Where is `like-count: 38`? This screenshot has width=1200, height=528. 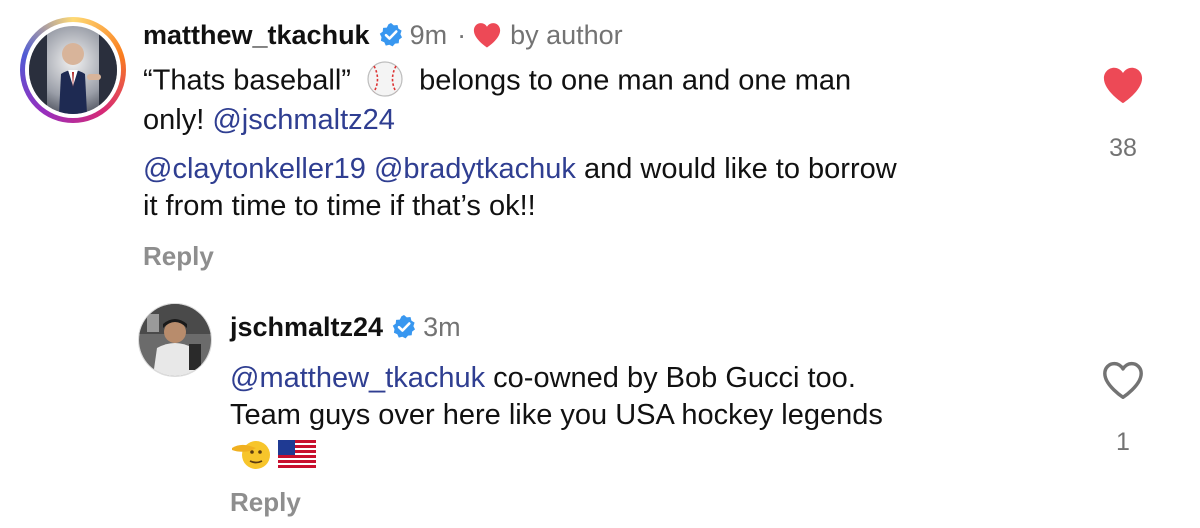 like-count: 38 is located at coordinates (1123, 148).